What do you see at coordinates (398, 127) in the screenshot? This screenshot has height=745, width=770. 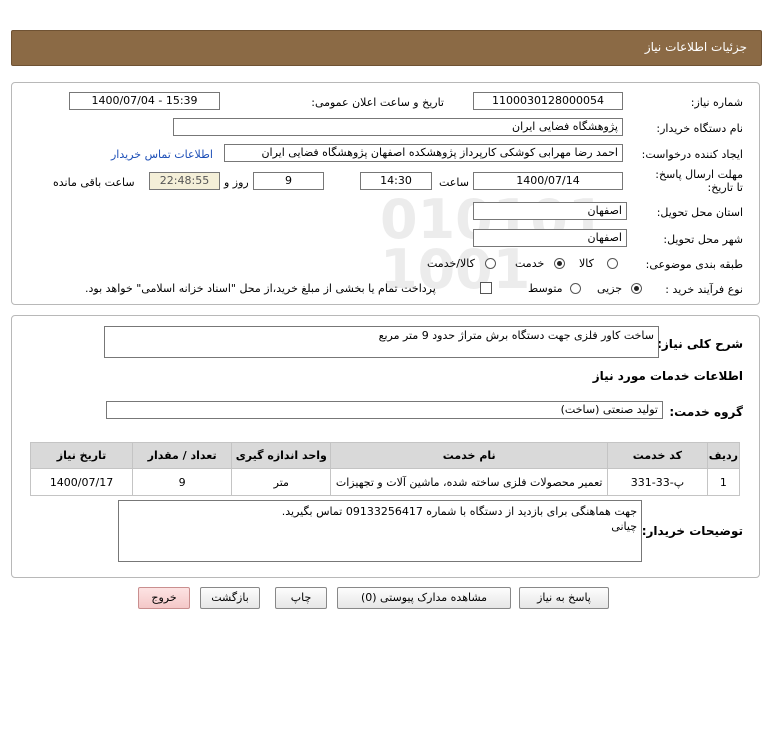 I see `buyer-org-field: پژوهشگاه فضایی ایران` at bounding box center [398, 127].